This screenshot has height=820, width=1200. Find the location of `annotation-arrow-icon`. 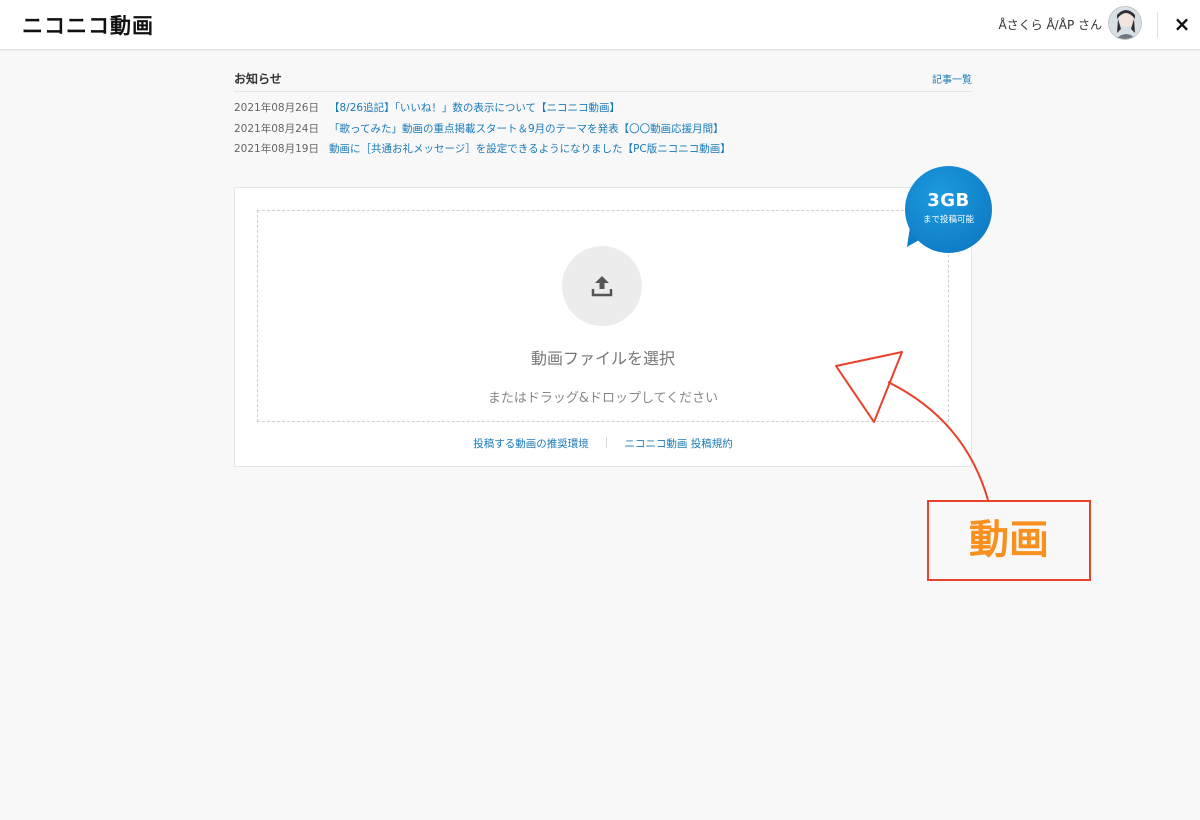

annotation-arrow-icon is located at coordinates (912, 426).